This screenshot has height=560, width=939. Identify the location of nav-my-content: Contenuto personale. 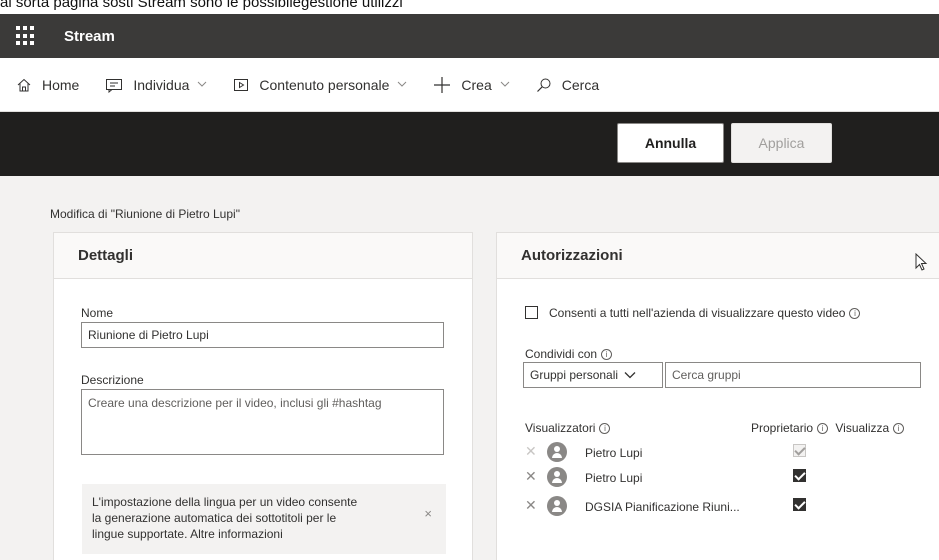
(320, 85).